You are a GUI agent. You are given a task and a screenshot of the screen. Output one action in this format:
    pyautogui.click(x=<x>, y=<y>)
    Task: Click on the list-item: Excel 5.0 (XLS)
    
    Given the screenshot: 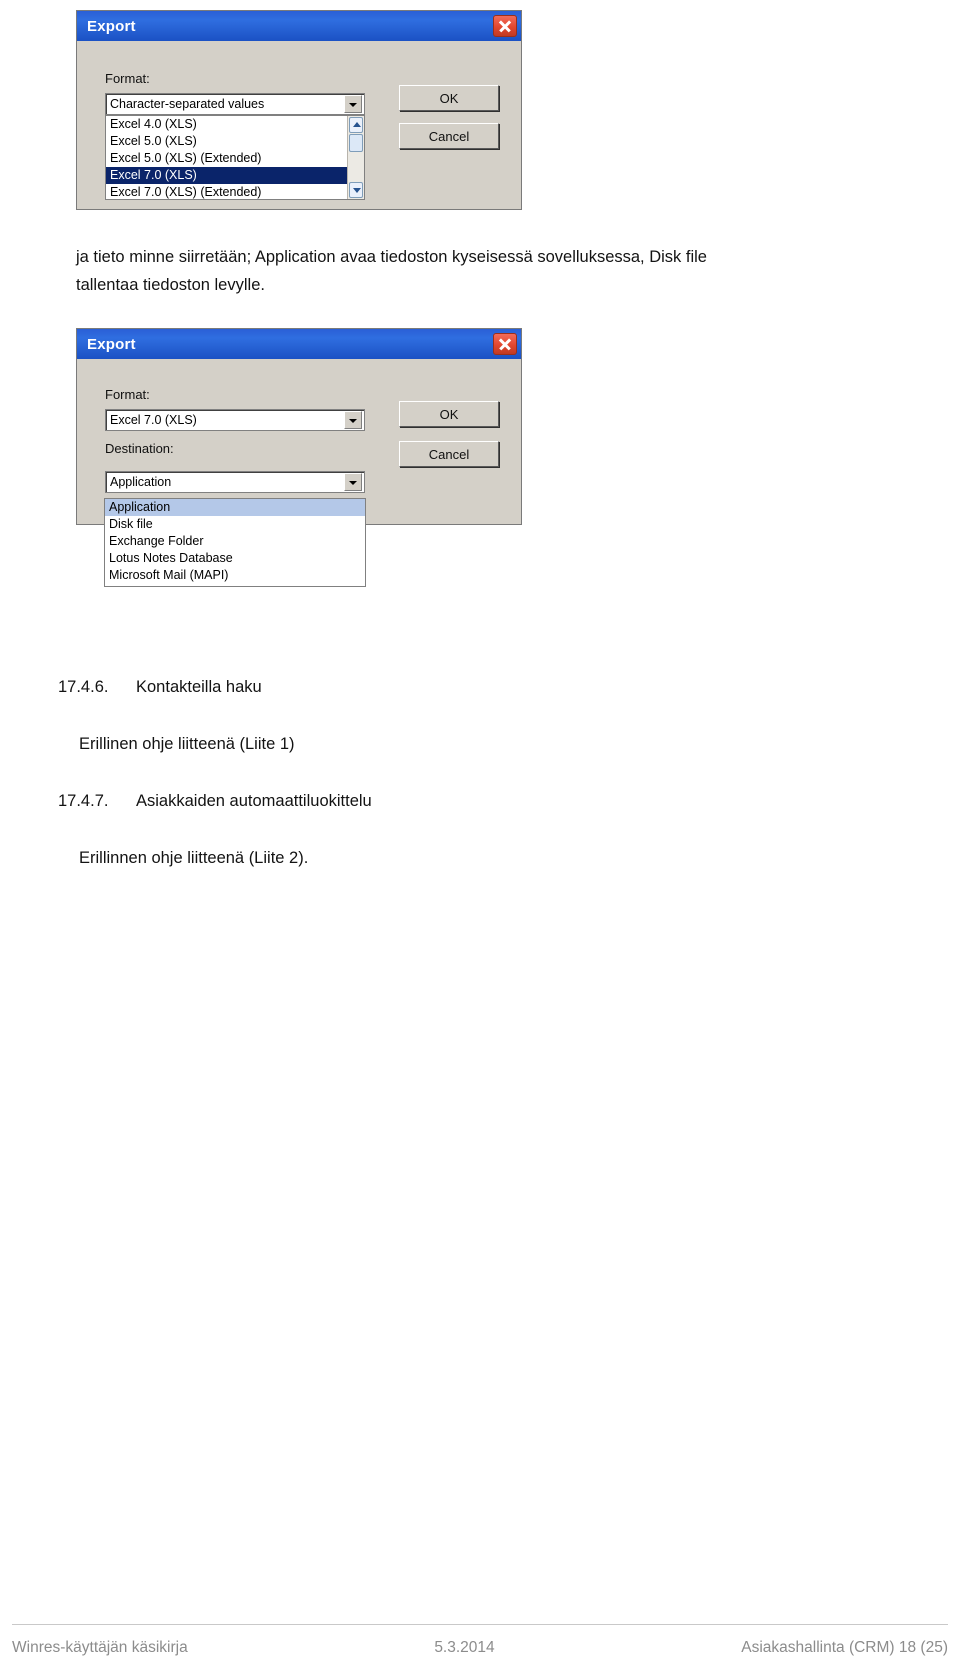 What is the action you would take?
    pyautogui.click(x=235, y=141)
    